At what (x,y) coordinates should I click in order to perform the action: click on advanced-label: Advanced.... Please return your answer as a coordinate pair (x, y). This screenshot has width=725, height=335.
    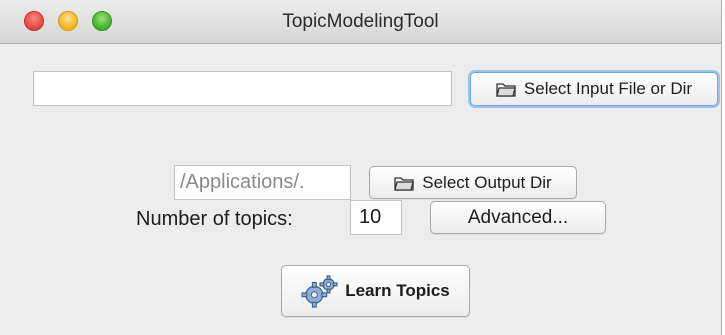
    Looking at the image, I should click on (518, 217).